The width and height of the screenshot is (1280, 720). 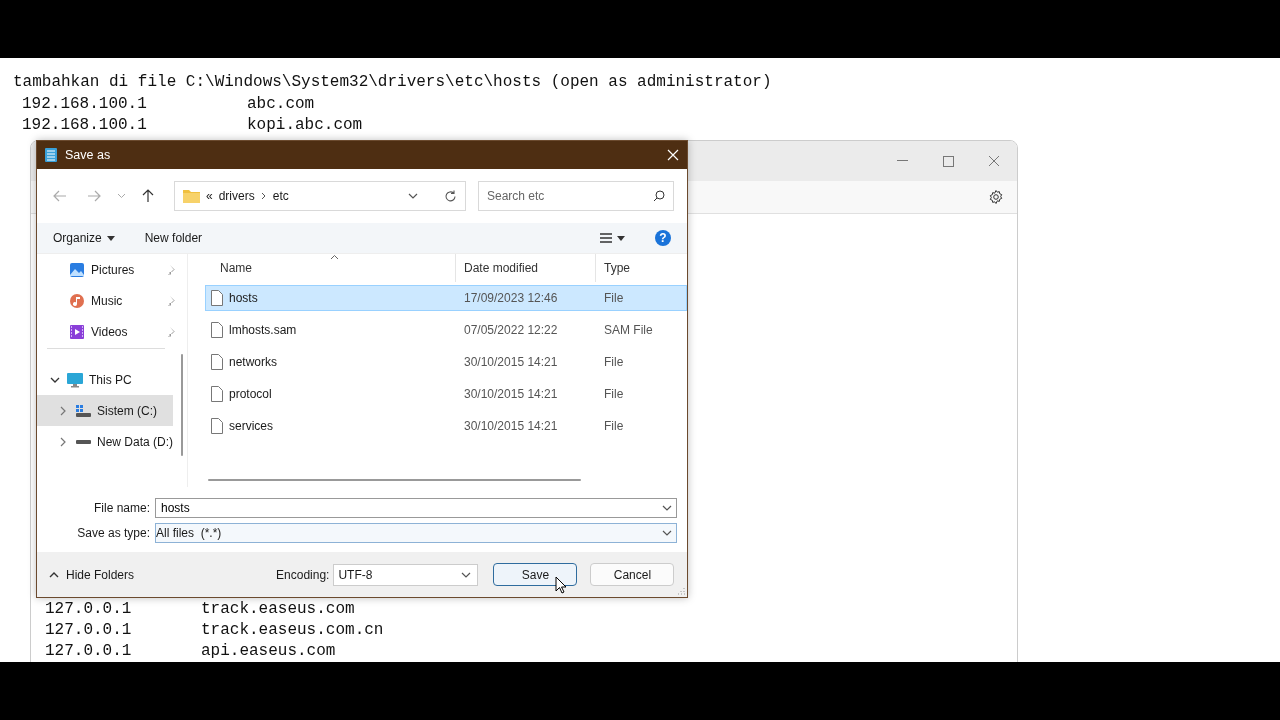 I want to click on dialog-title: Save as, so click(x=88, y=155).